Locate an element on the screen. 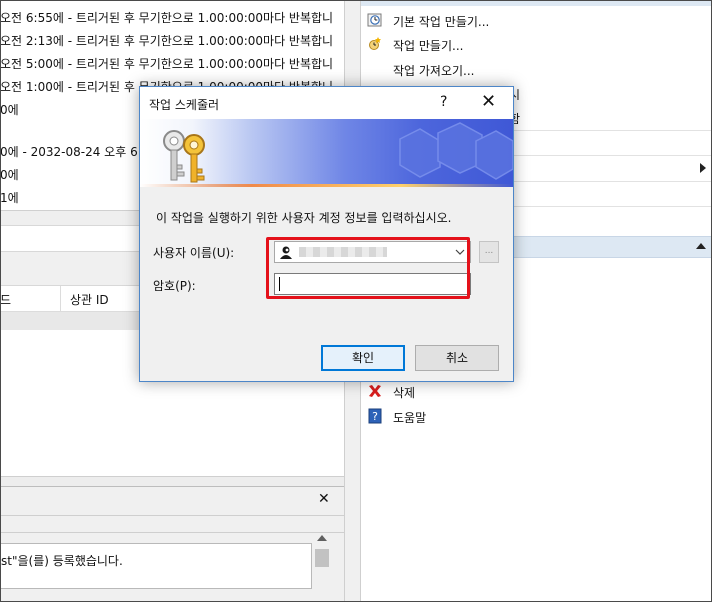  submenu-arrow-icon is located at coordinates (703, 168).